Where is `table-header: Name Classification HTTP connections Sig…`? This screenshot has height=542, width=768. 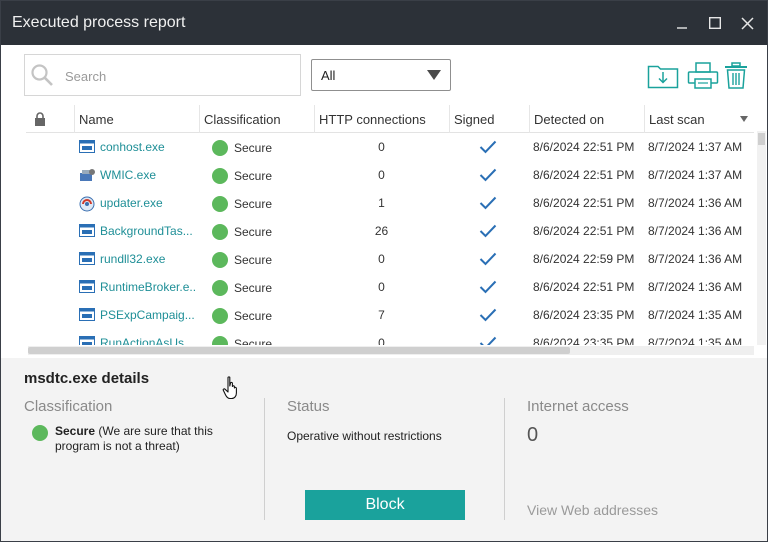 table-header: Name Classification HTTP connections Sig… is located at coordinates (390, 119).